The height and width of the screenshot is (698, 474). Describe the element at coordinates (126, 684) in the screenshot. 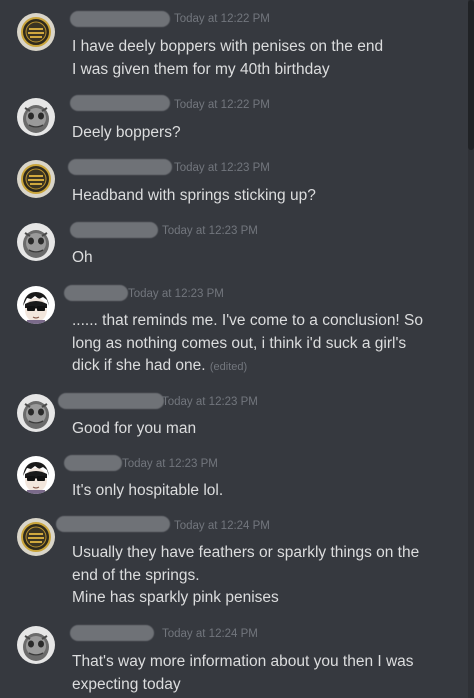

I see `message-line: expecting today` at that location.